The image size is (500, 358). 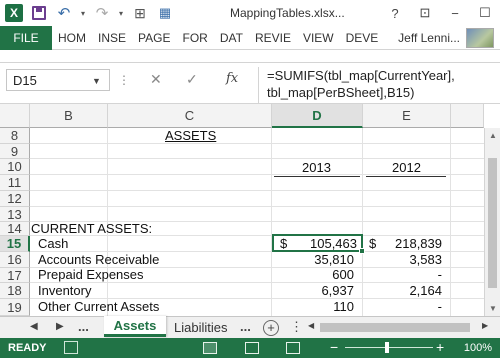 I want to click on enter-icon: ✓, so click(x=192, y=79).